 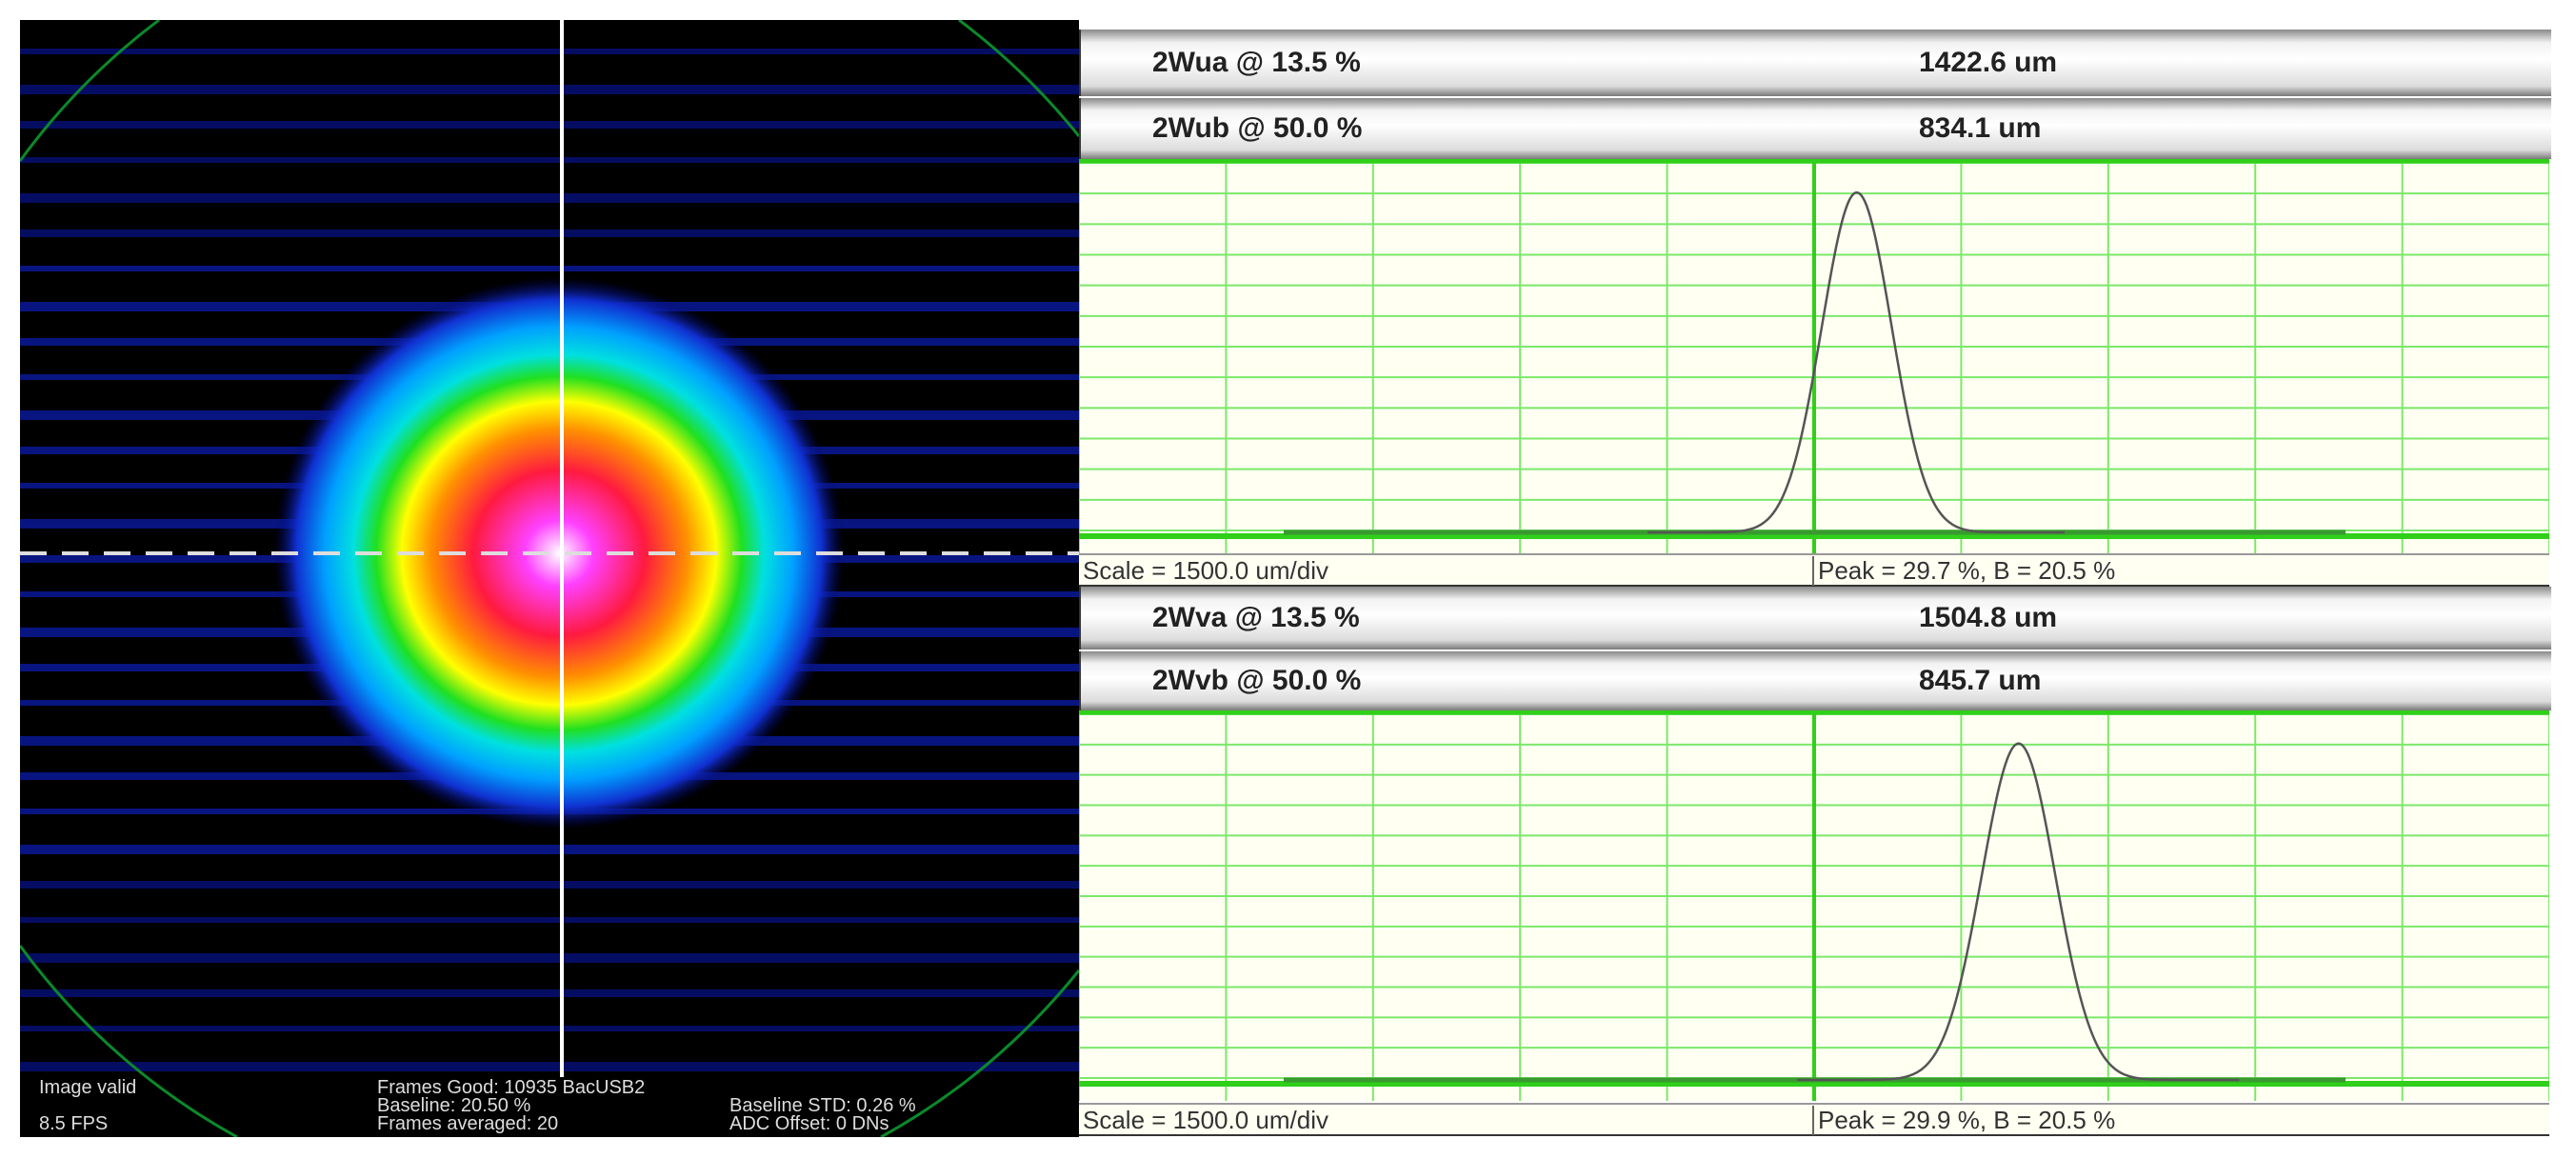 I want to click on adc-offset: ADC Offset: 0 DNs, so click(x=809, y=1123).